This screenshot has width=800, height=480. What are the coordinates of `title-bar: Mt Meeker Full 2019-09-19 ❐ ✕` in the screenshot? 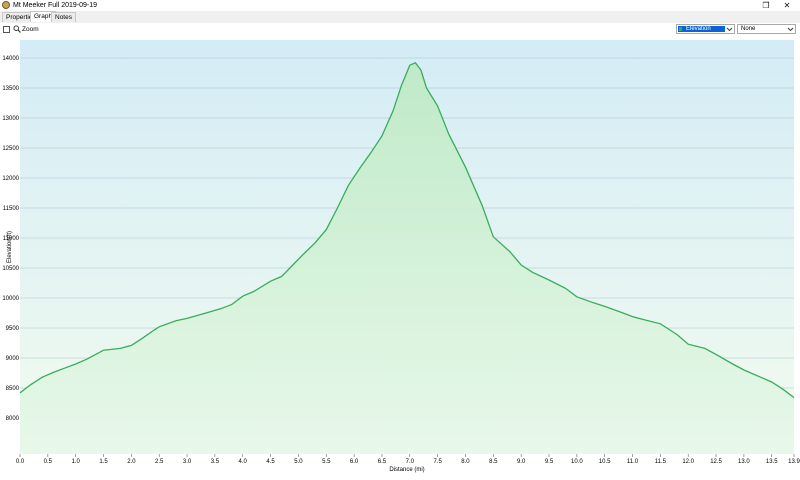 It's located at (400, 5).